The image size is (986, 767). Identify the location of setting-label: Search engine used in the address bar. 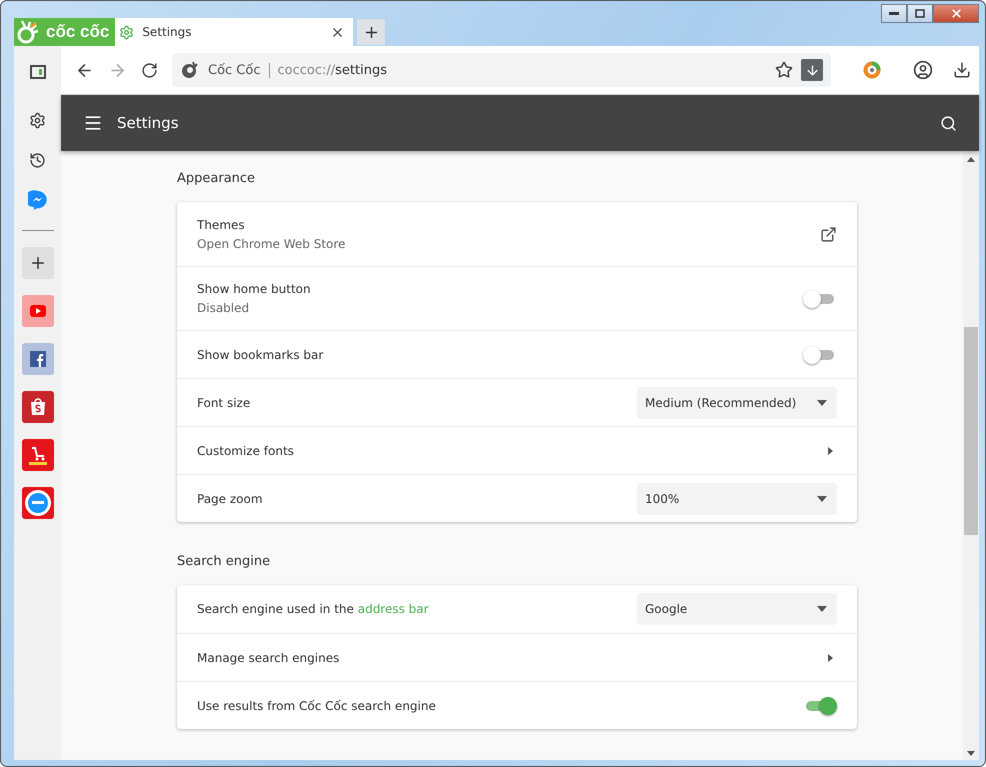
(313, 609).